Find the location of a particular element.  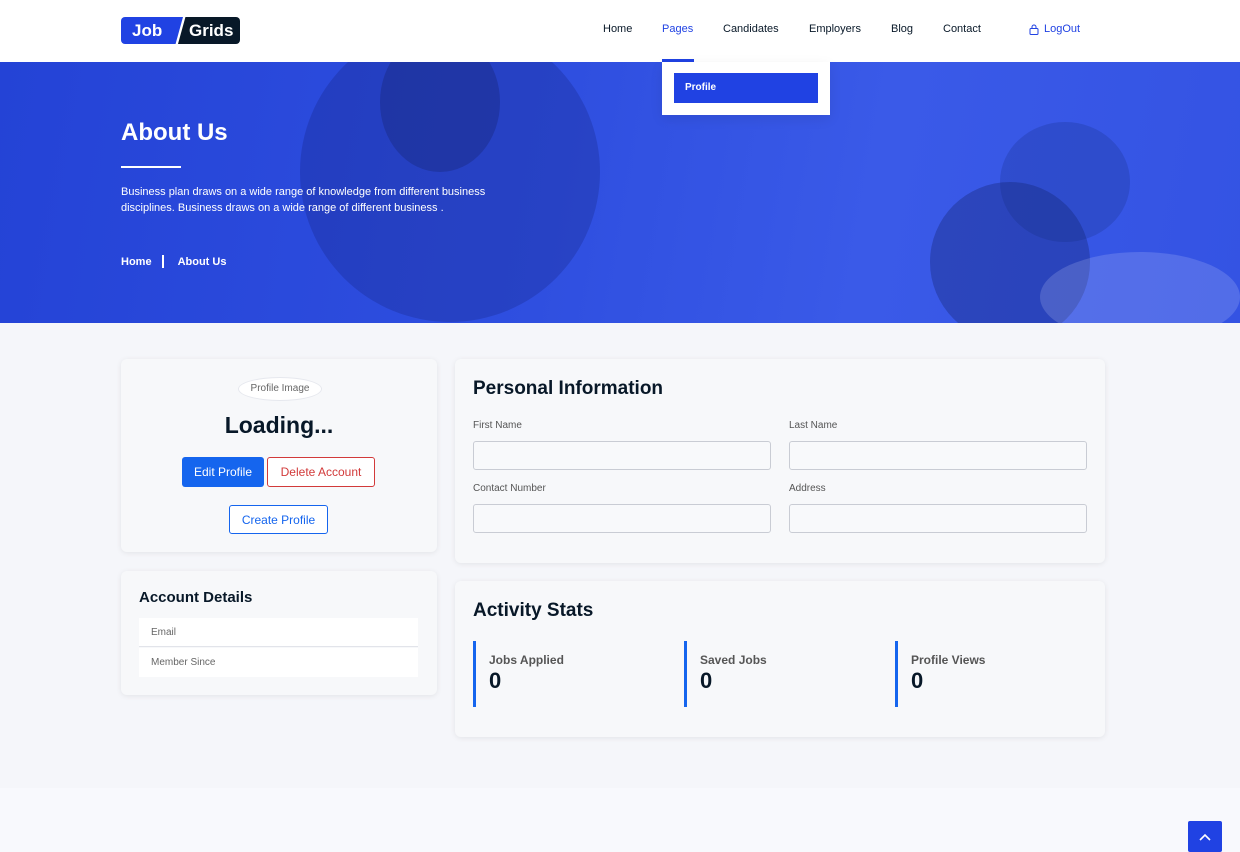

title-underline is located at coordinates (151, 167).